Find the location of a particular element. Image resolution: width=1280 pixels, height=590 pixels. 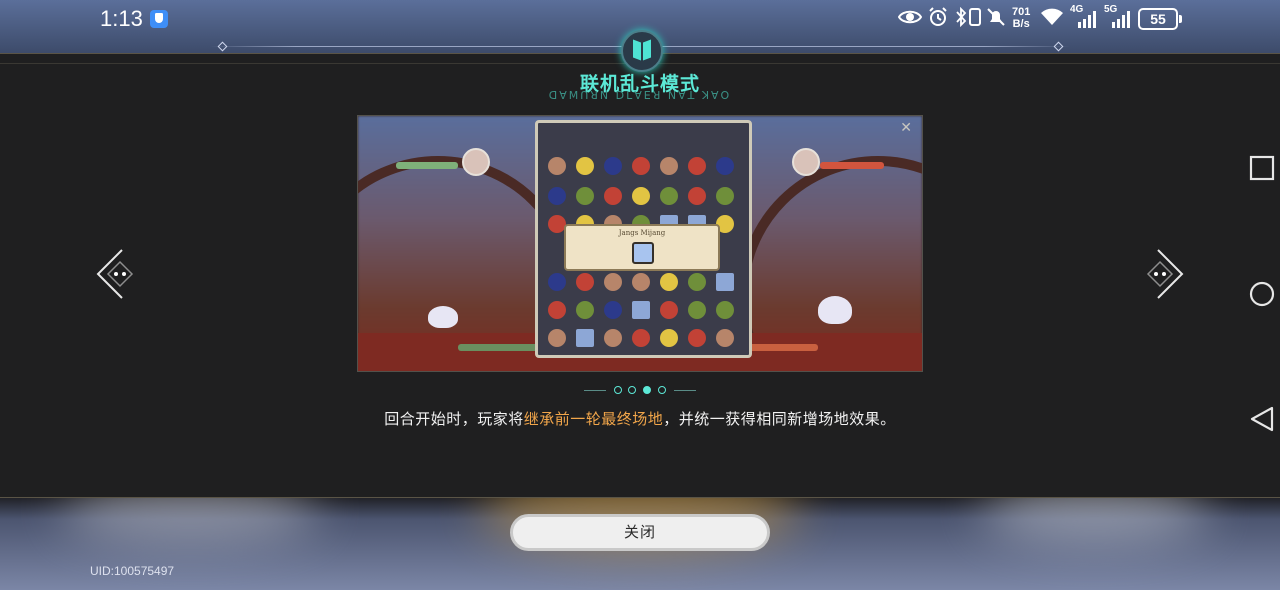

board-popup: Jangs Mijang is located at coordinates (642, 247).